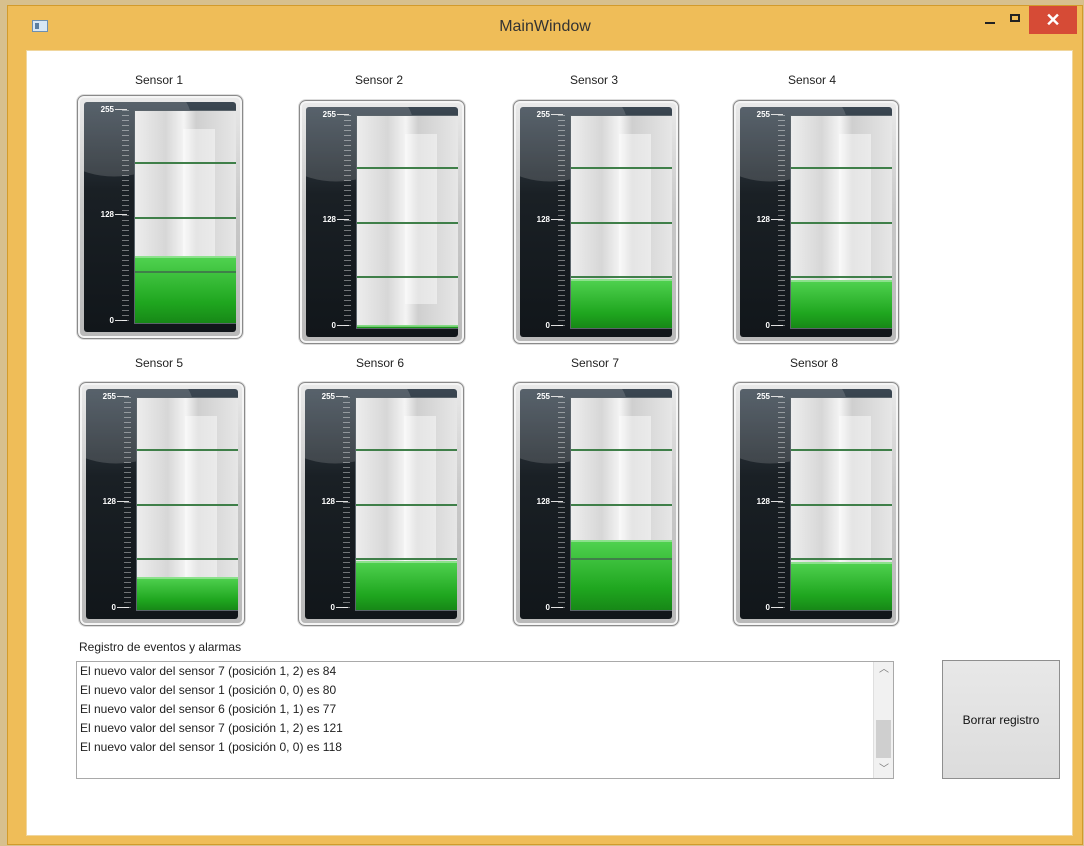 The height and width of the screenshot is (846, 1084). I want to click on title-bar: MainWindow ✕, so click(545, 28).